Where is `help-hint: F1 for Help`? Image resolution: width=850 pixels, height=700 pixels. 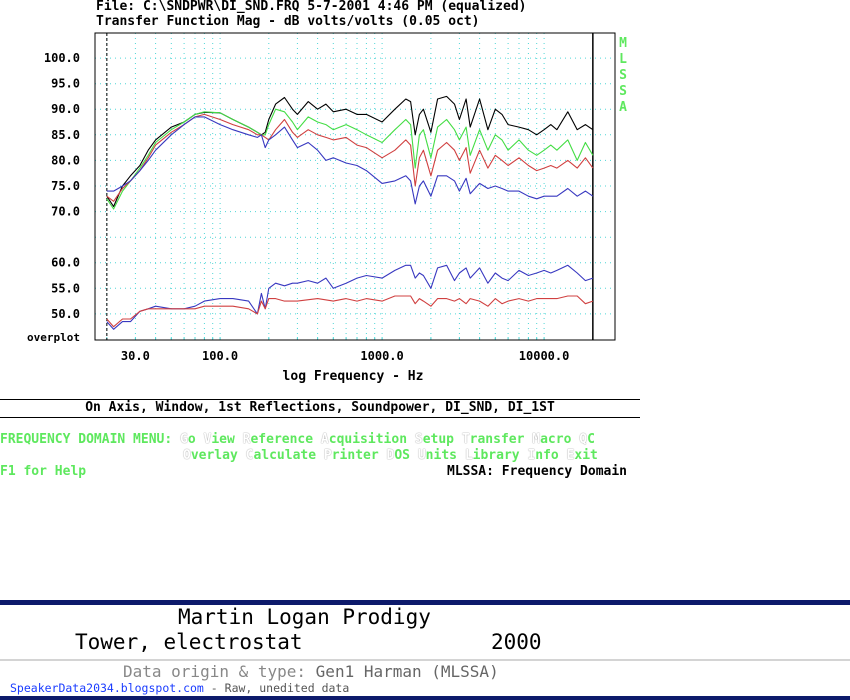
help-hint: F1 for Help is located at coordinates (43, 471).